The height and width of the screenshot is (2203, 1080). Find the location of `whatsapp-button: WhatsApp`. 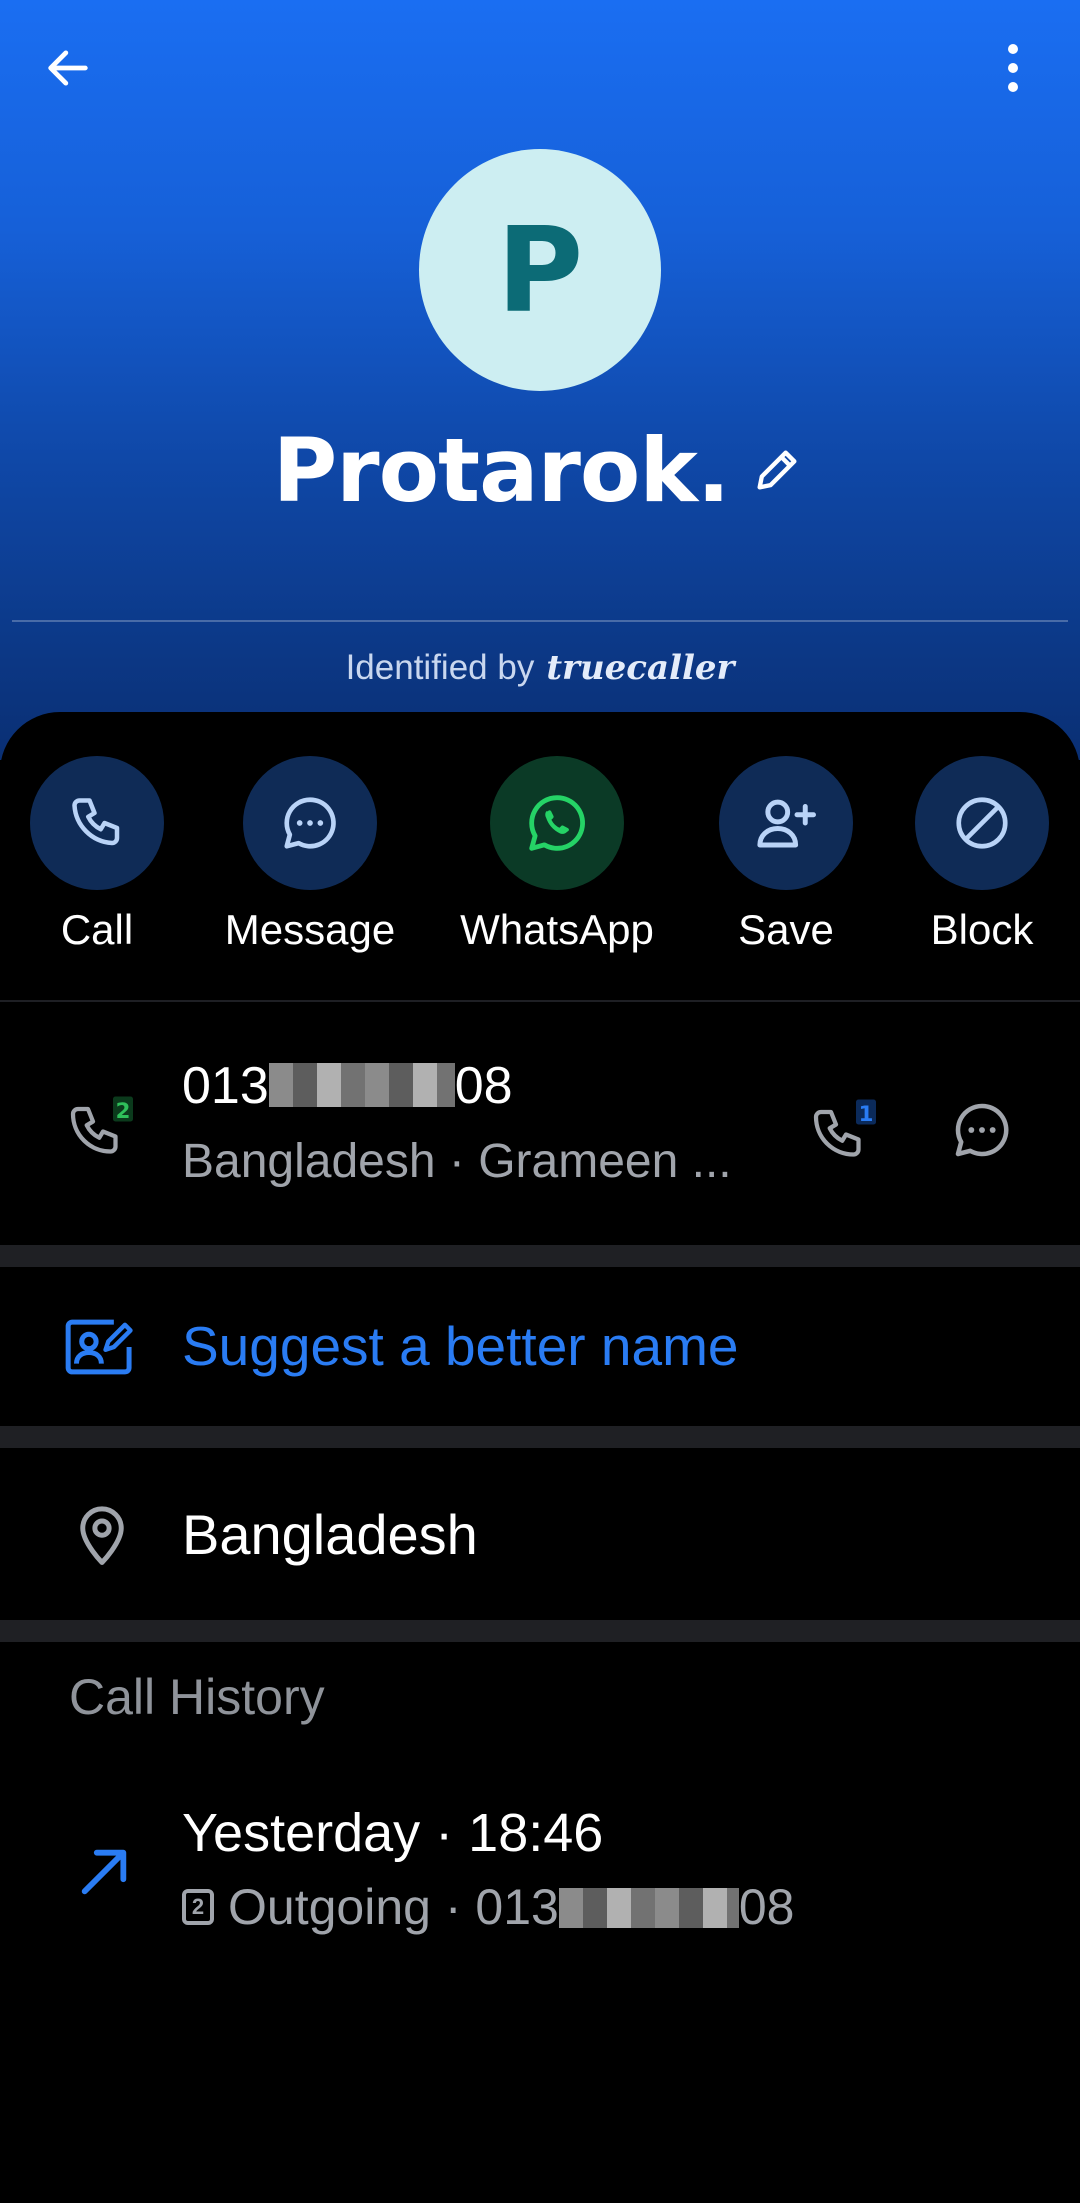

whatsapp-button: WhatsApp is located at coordinates (557, 861).